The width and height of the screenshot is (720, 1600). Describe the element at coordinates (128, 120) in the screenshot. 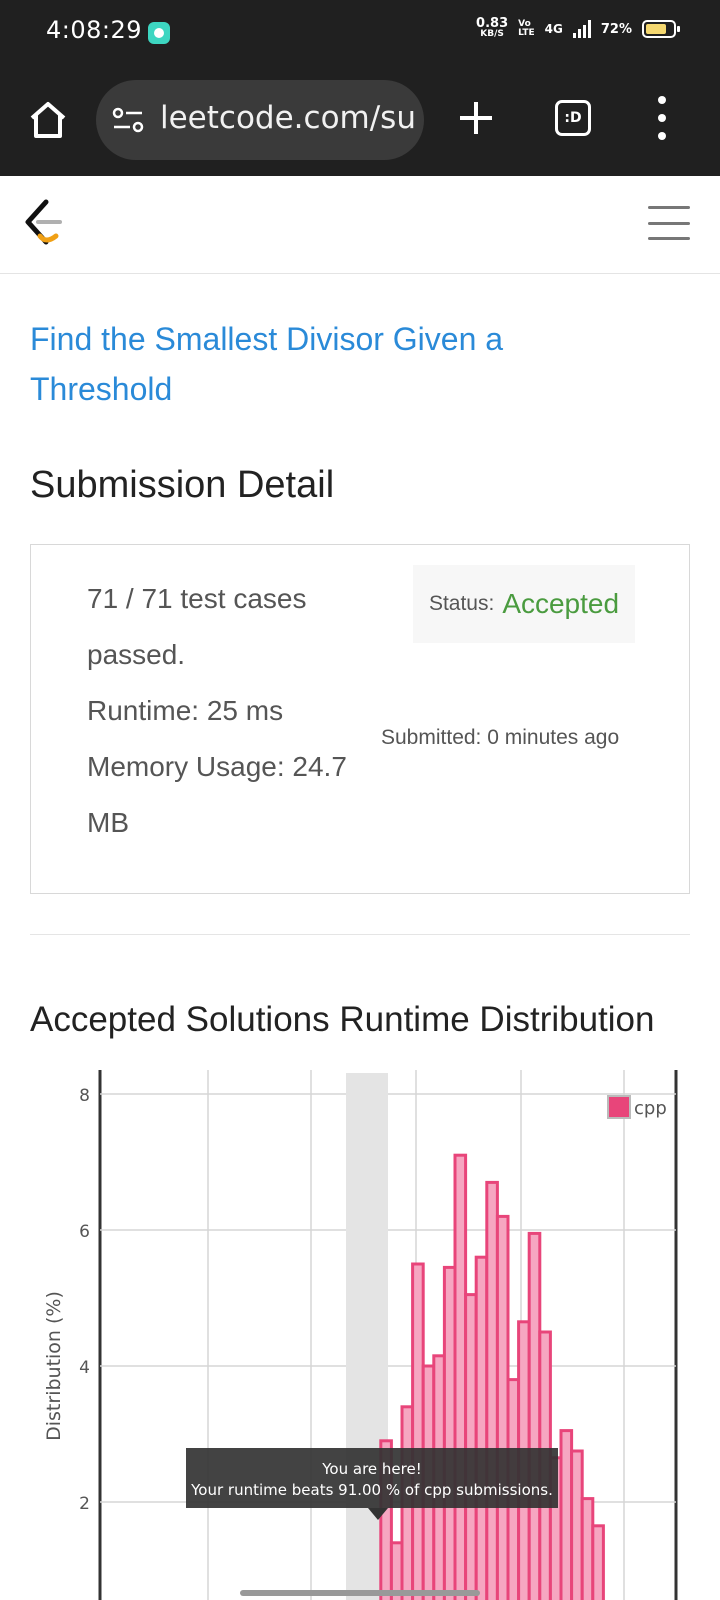

I see `site-settings-icon` at that location.